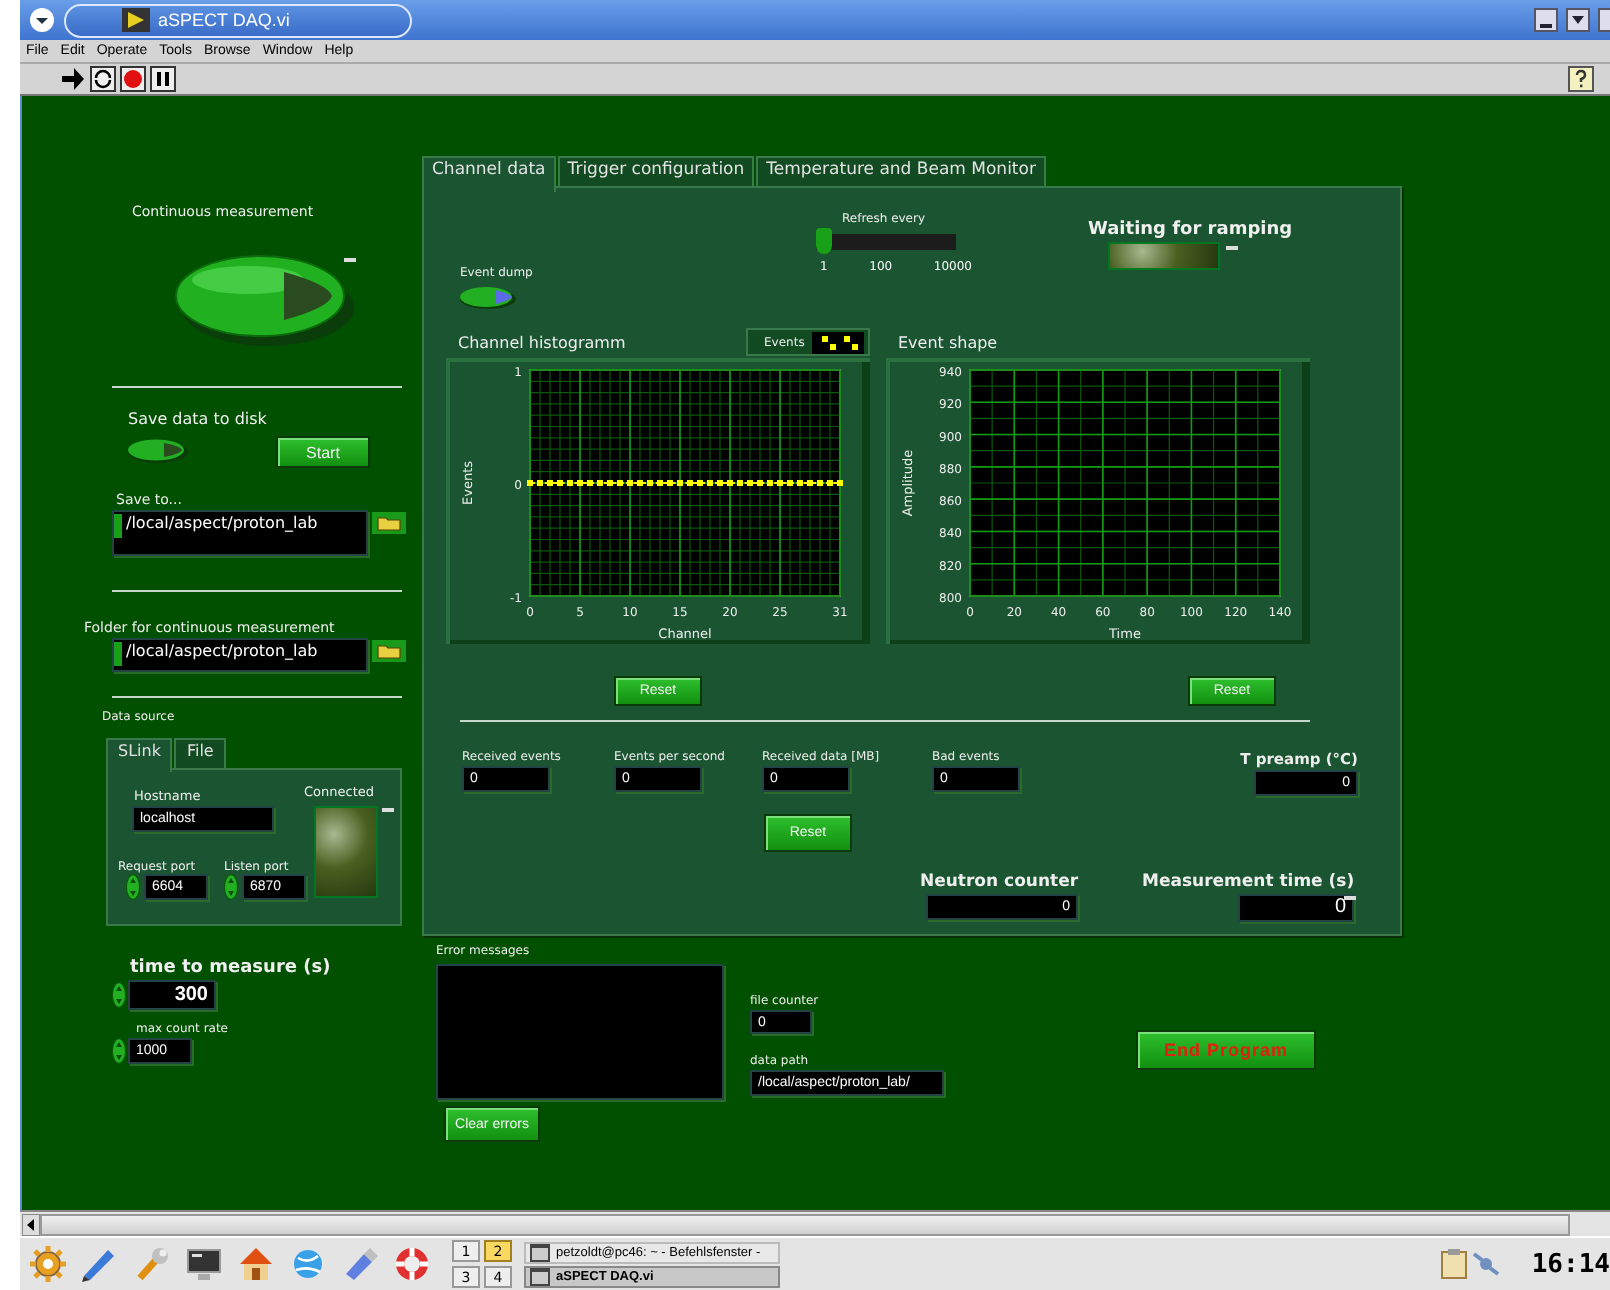 This screenshot has height=1290, width=1610. What do you see at coordinates (656, 172) in the screenshot?
I see `tab: Trigger configuration` at bounding box center [656, 172].